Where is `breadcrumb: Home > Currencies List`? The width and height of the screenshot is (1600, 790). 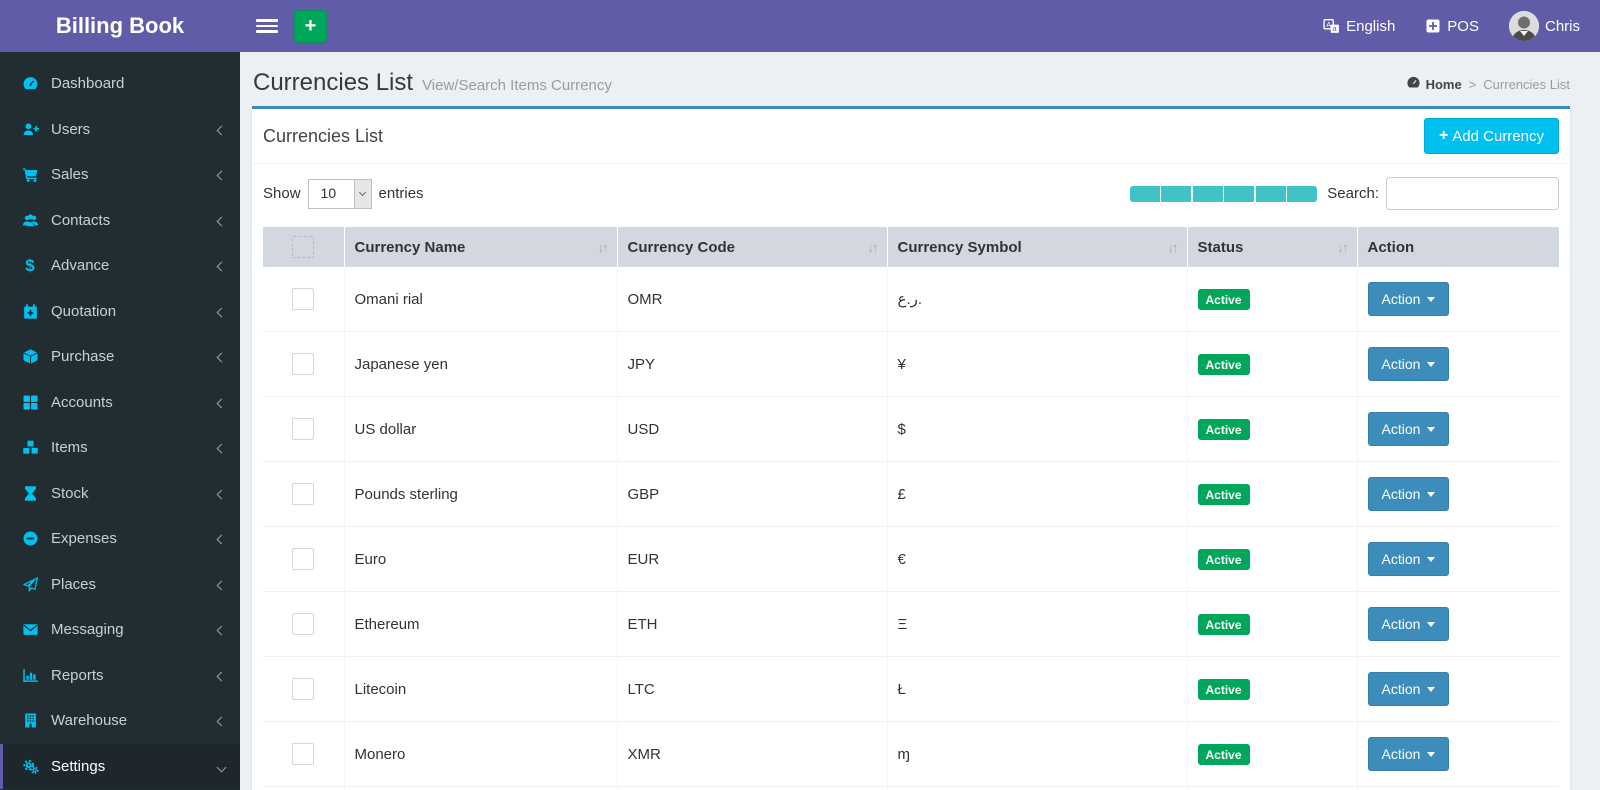
breadcrumb: Home > Currencies List is located at coordinates (1488, 84).